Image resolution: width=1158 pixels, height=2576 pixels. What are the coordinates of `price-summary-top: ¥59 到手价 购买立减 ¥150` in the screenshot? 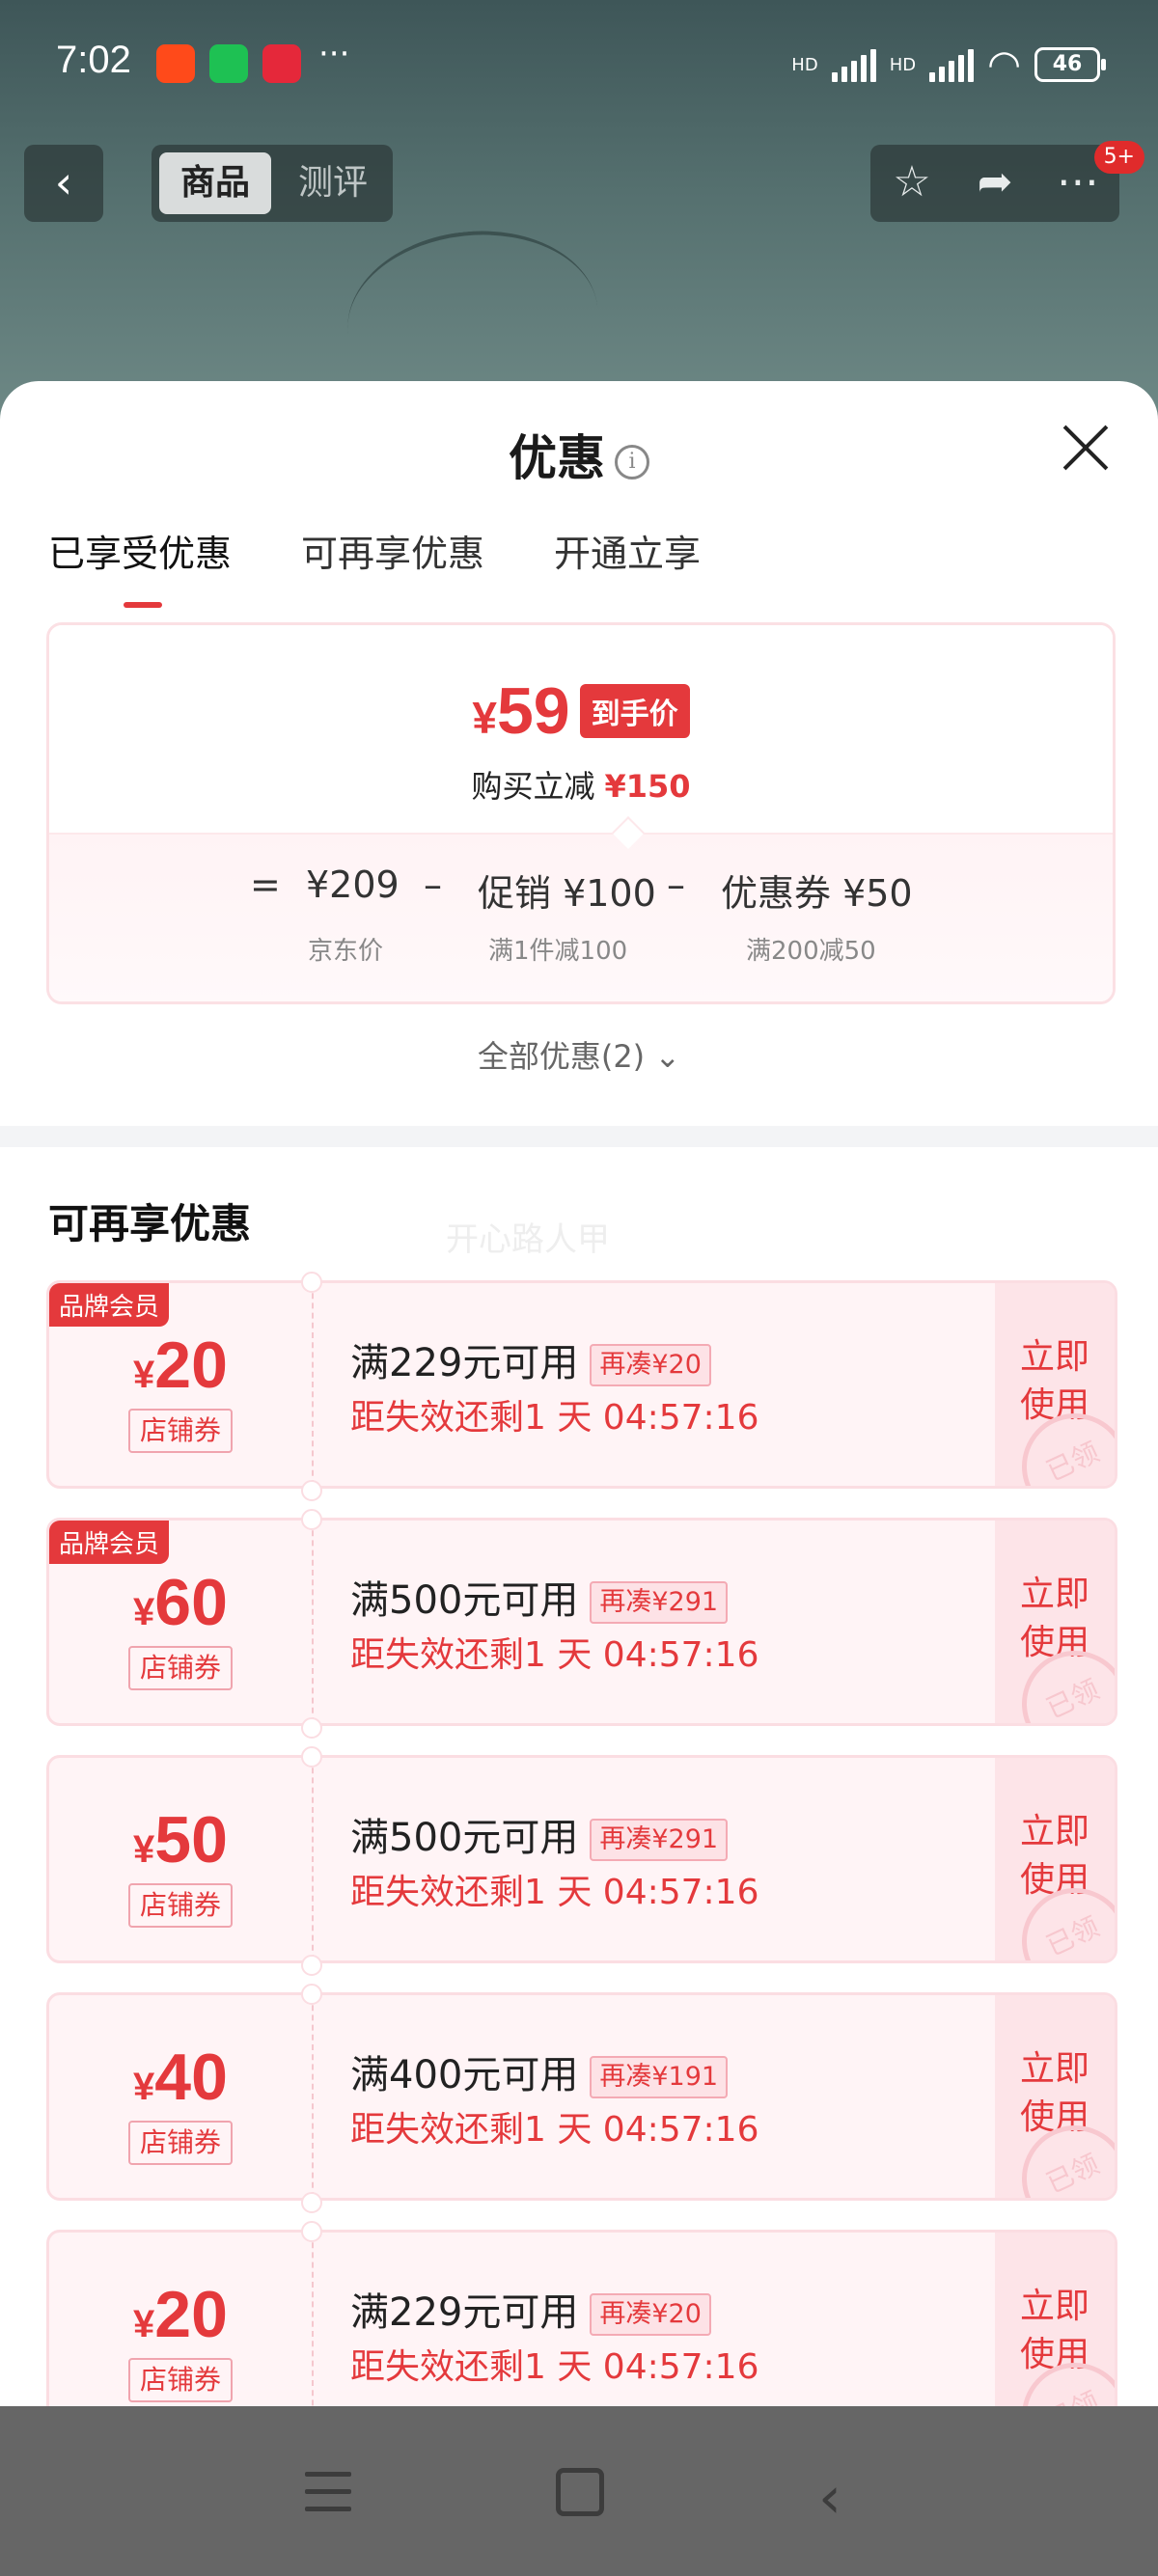 It's located at (581, 729).